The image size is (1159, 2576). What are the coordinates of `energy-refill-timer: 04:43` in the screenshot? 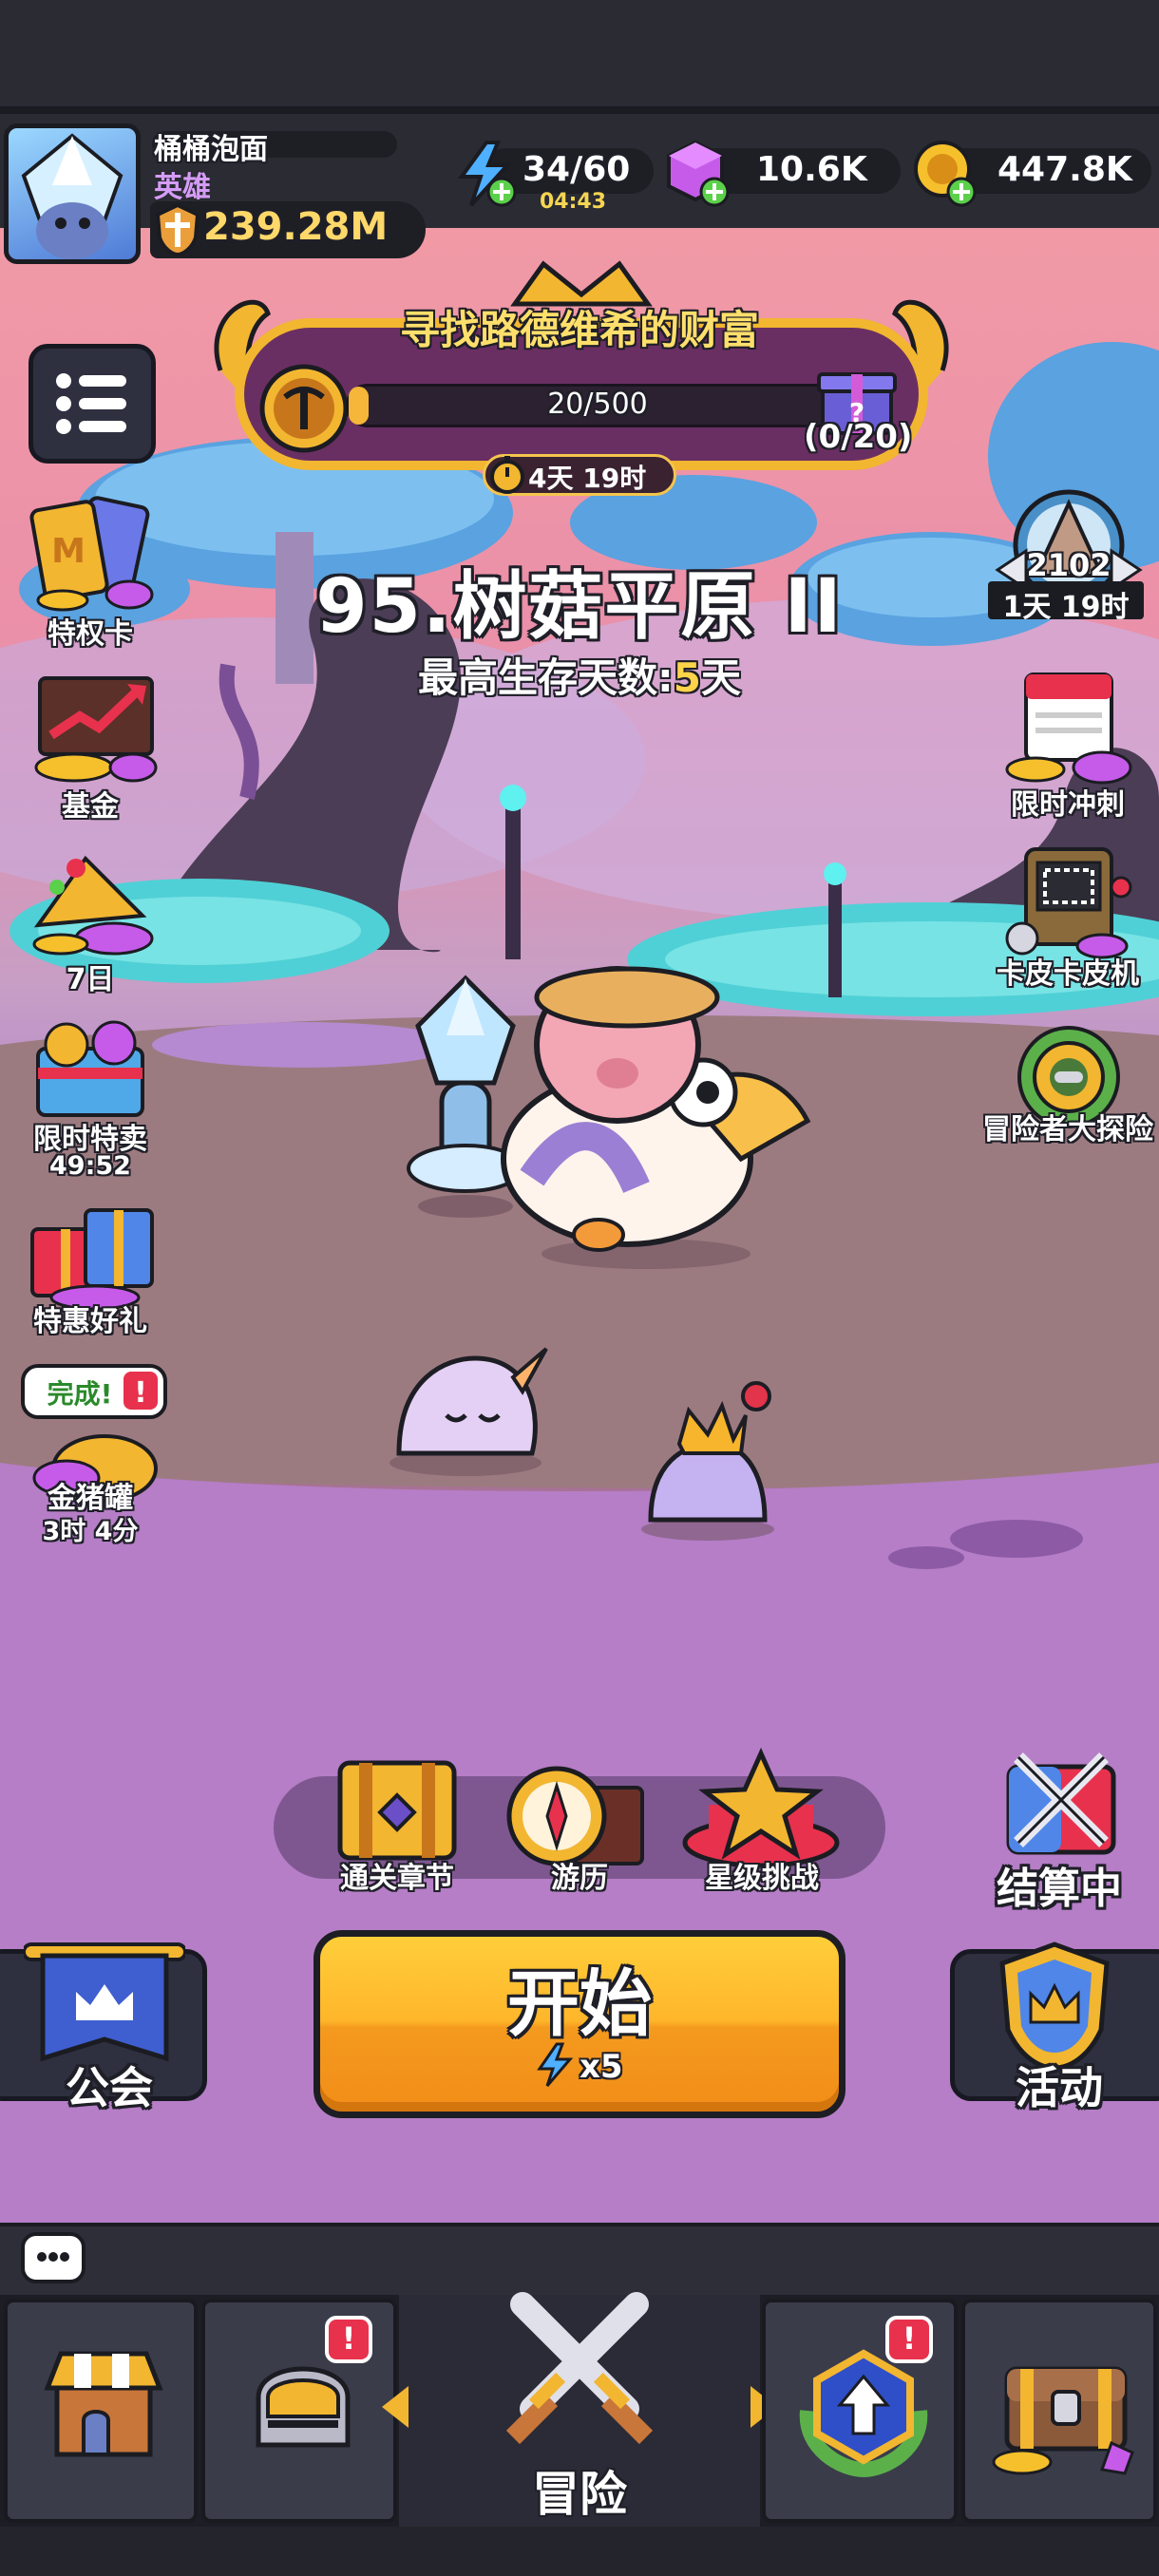 It's located at (573, 202).